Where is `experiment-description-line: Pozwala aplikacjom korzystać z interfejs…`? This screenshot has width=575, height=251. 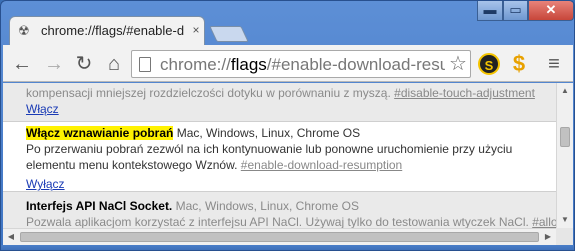 experiment-description-line: Pozwala aplikacjom korzystać z interfejs… is located at coordinates (291, 221).